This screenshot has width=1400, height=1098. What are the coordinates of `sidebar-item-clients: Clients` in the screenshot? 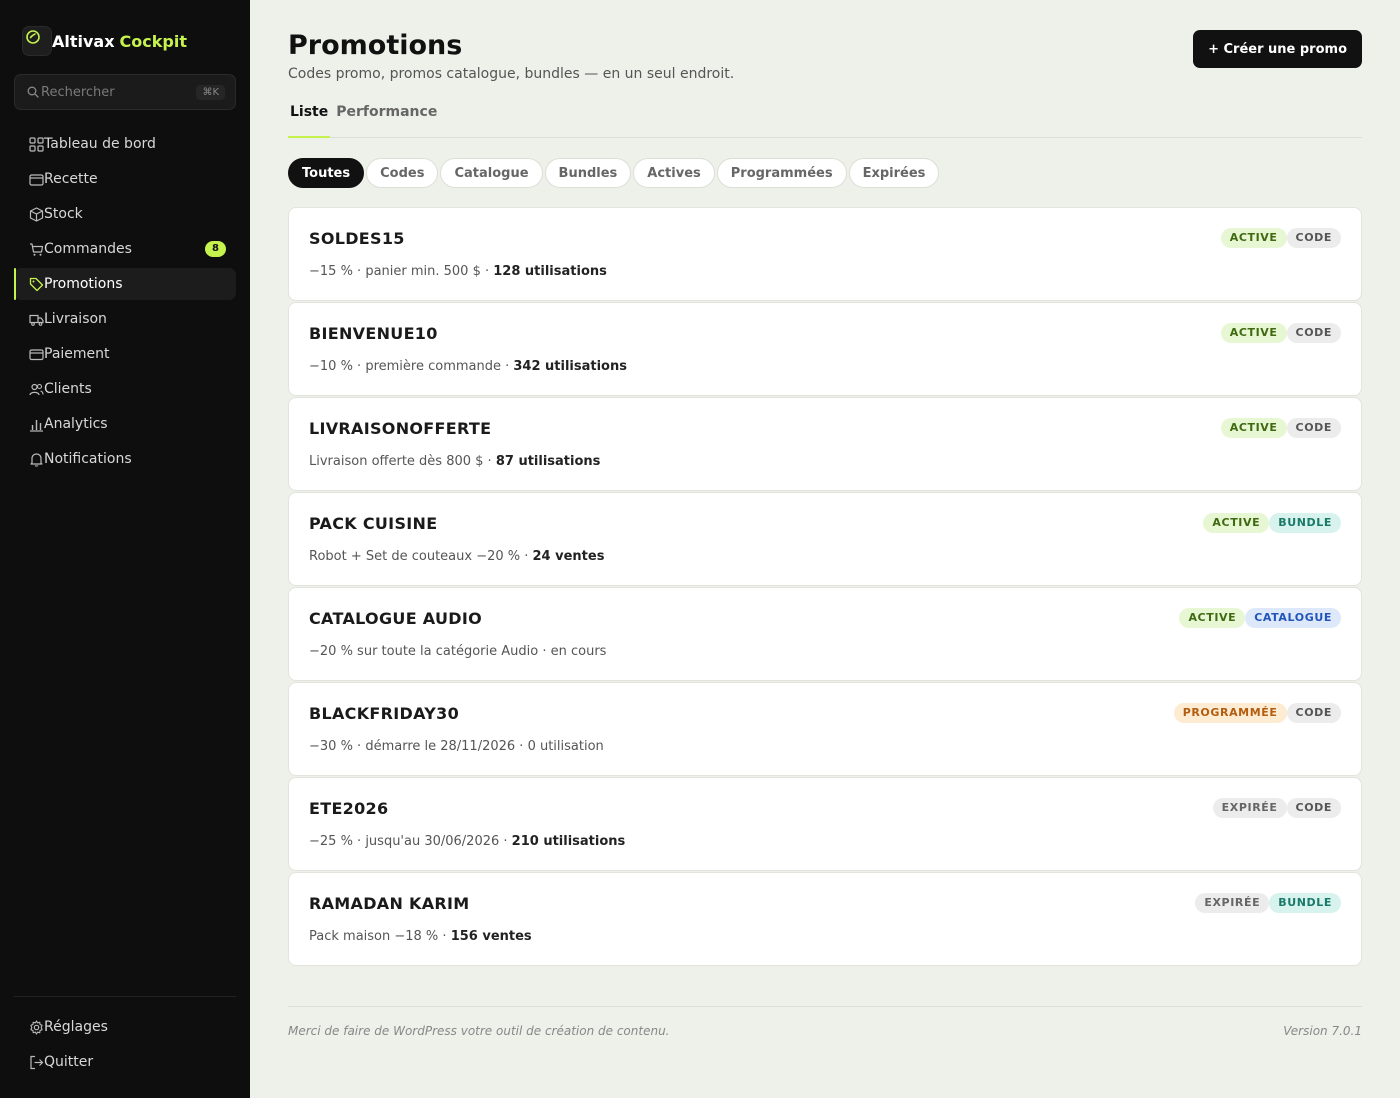 It's located at (125, 389).